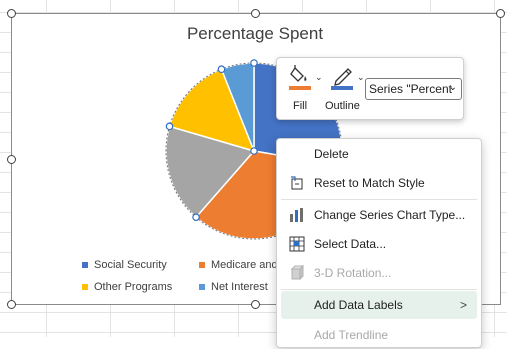 Image resolution: width=507 pixels, height=349 pixels. I want to click on series-selector-value: Series "Percent, so click(410, 89).